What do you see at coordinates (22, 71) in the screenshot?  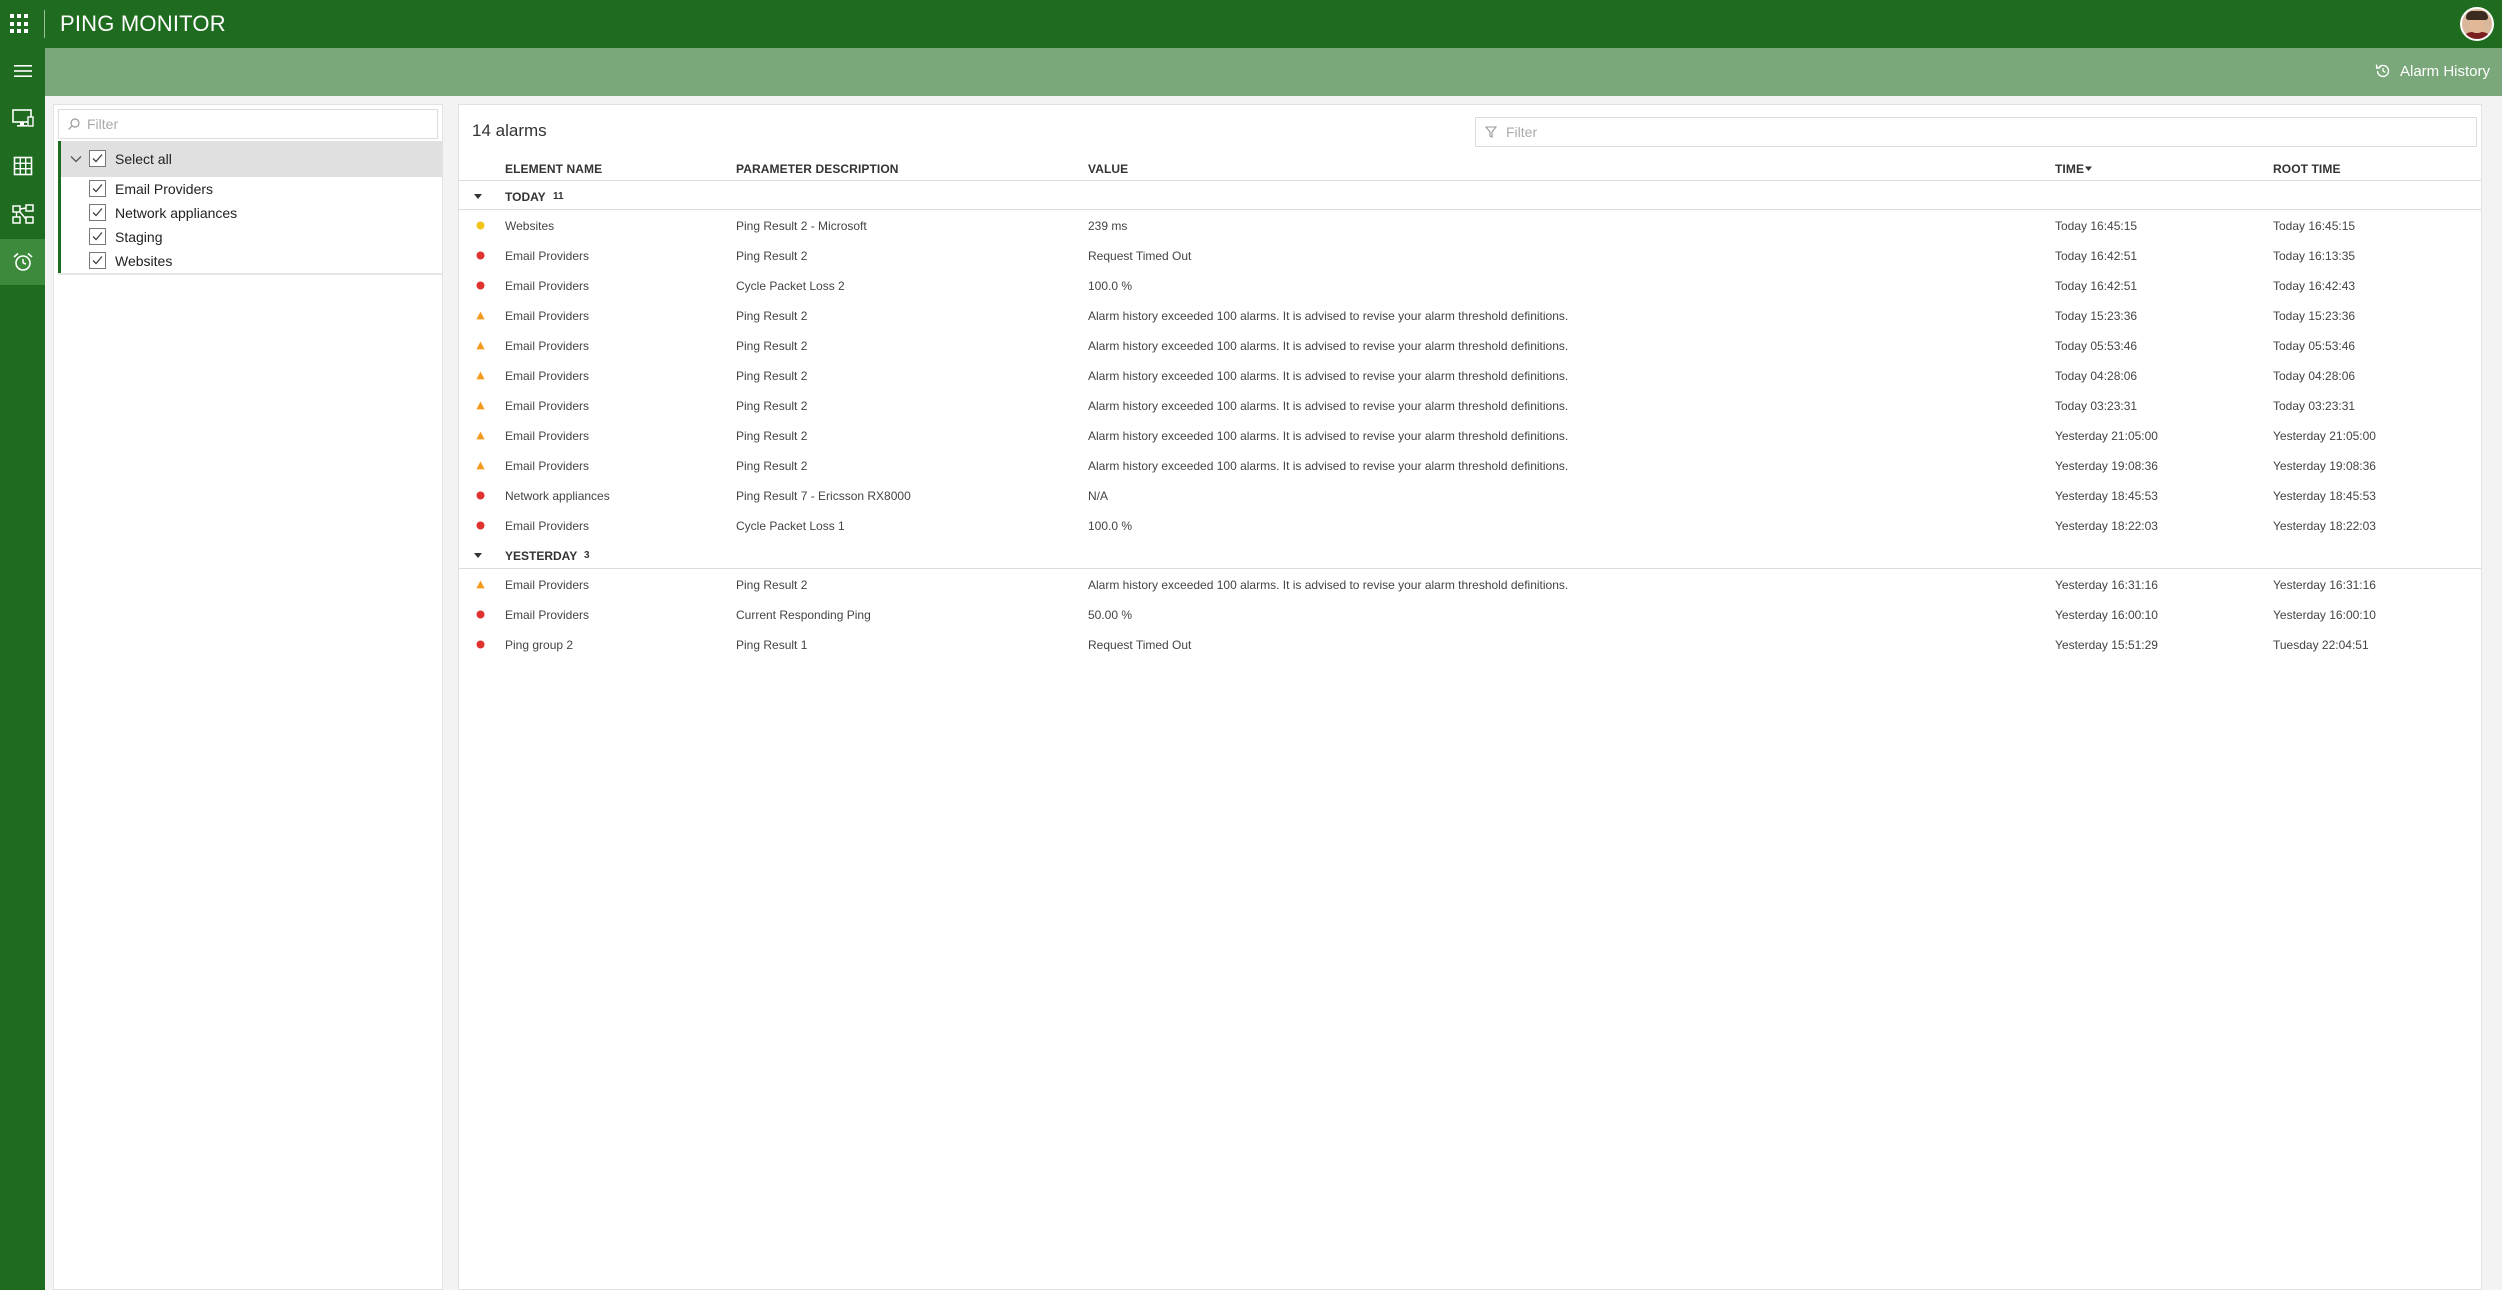 I see `hamburger-menu-icon` at bounding box center [22, 71].